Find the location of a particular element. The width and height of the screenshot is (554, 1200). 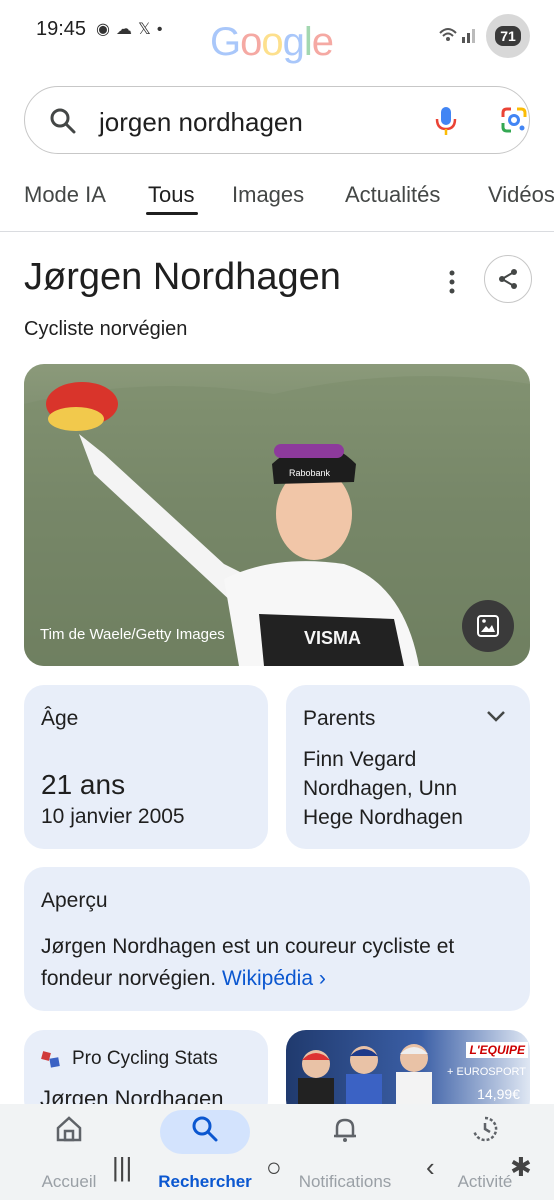

wikipedia-link: Wikipédia is located at coordinates (267, 978).